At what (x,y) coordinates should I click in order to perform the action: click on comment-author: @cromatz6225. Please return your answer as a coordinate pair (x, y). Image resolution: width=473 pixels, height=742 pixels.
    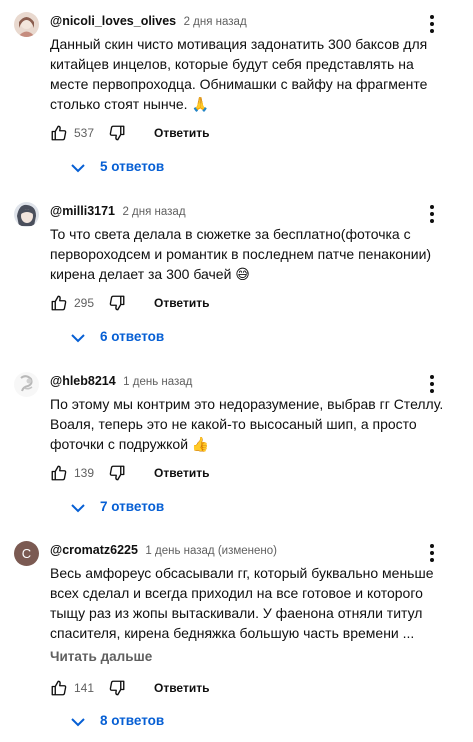
    Looking at the image, I should click on (94, 550).